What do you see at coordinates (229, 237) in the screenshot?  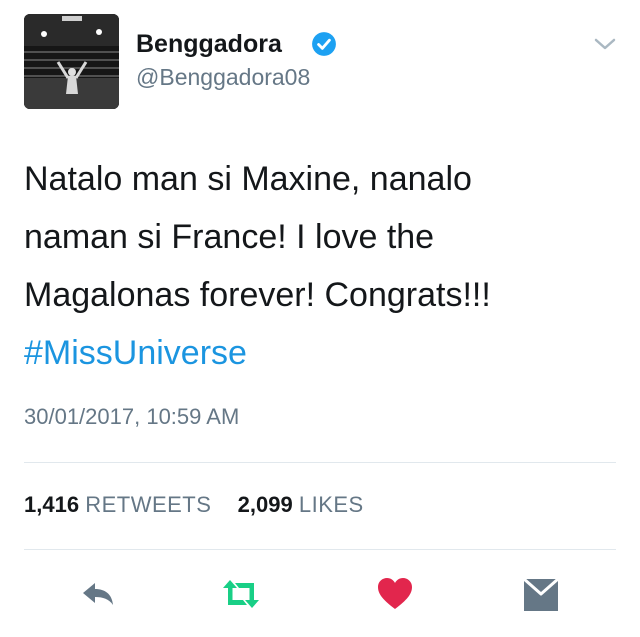 I see `tweet-text-line: naman si France! I love the` at bounding box center [229, 237].